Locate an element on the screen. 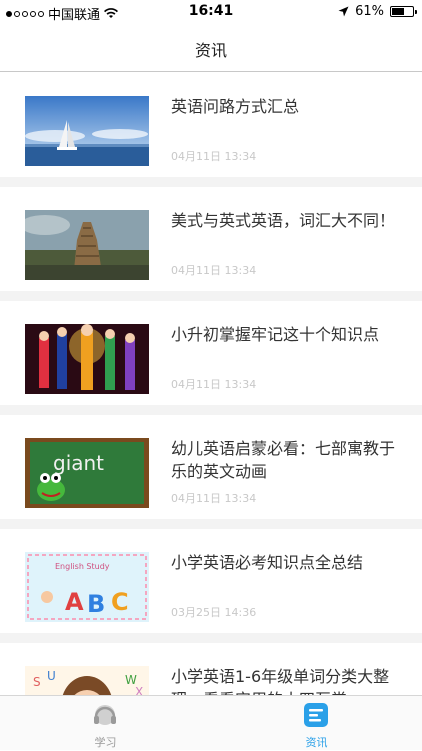  svg-text: A is located at coordinates (74, 602).